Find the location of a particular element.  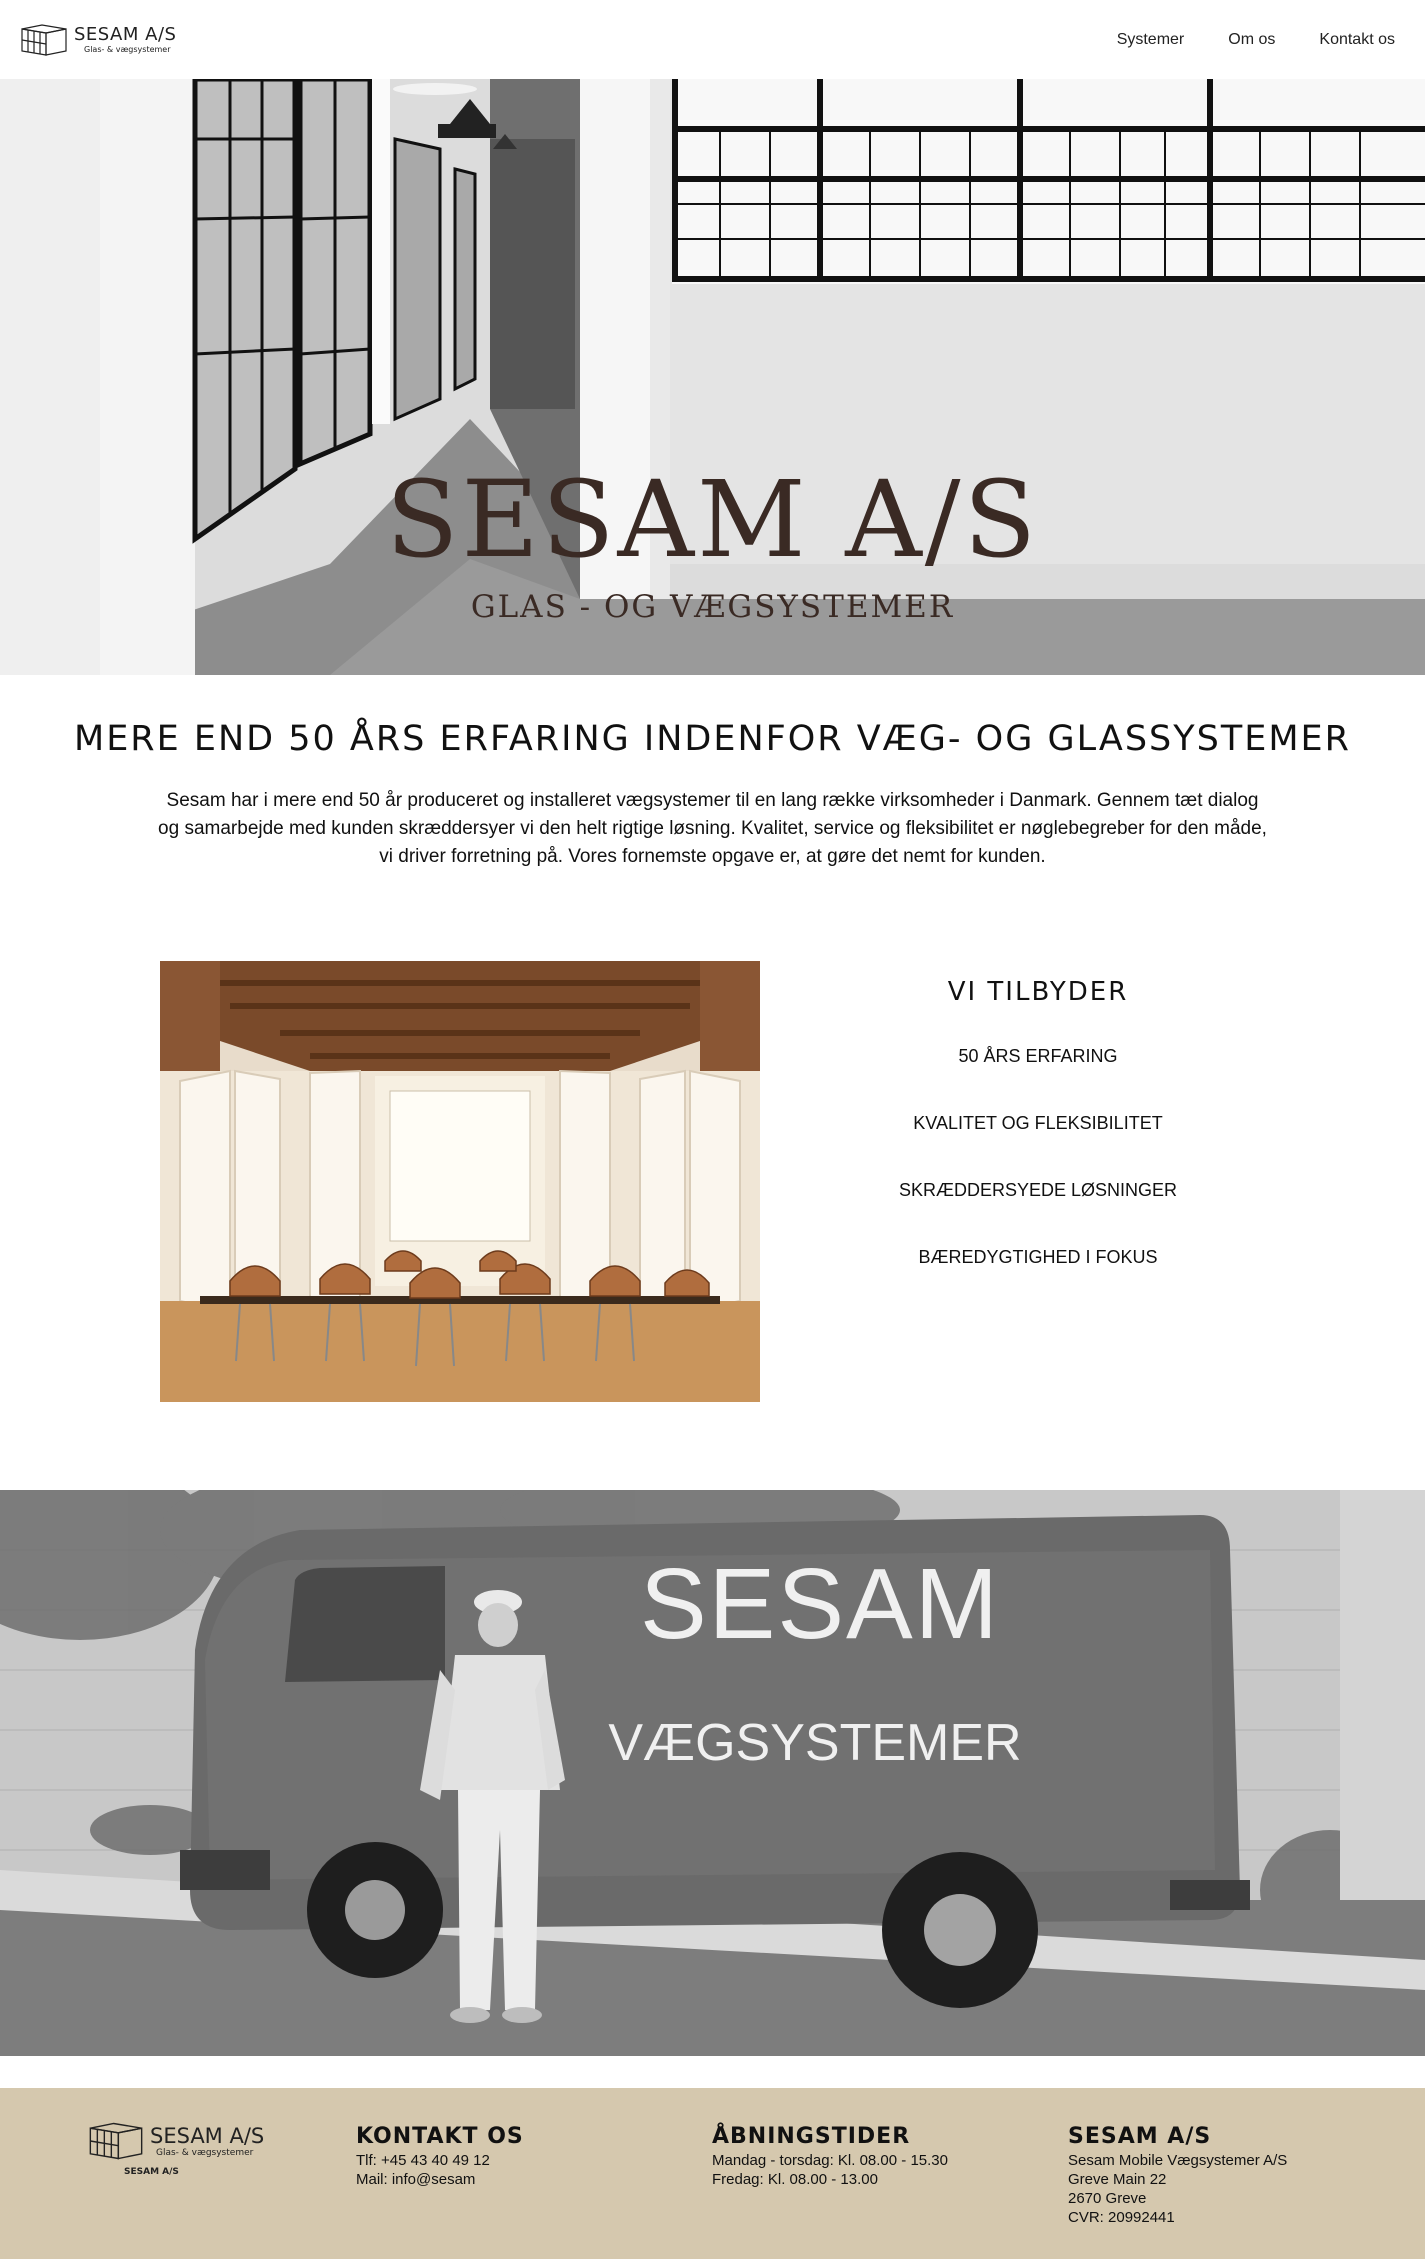

van-text-sesam: SESAM is located at coordinates (820, 1604).